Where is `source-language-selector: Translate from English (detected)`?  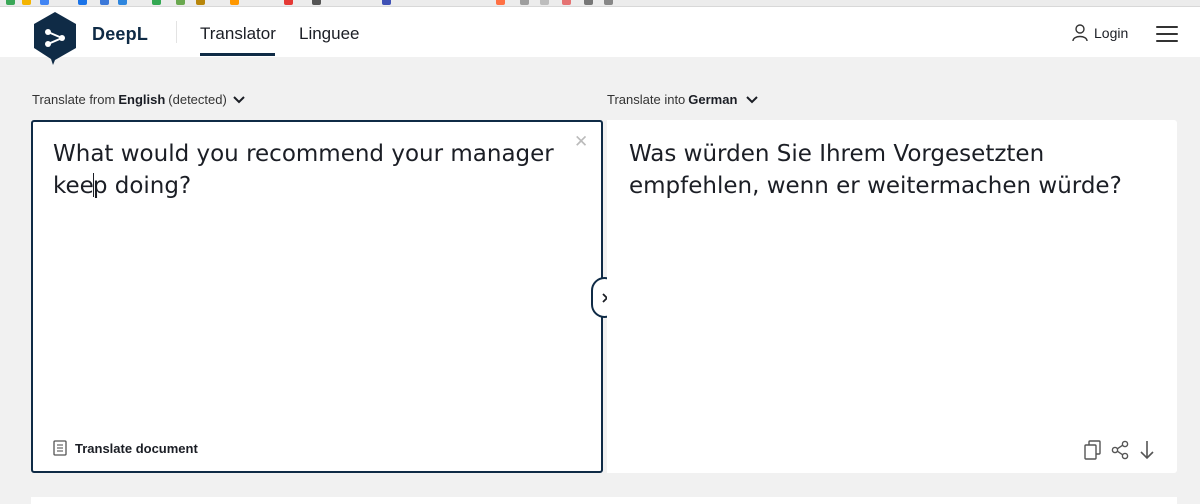 source-language-selector: Translate from English (detected) is located at coordinates (138, 99).